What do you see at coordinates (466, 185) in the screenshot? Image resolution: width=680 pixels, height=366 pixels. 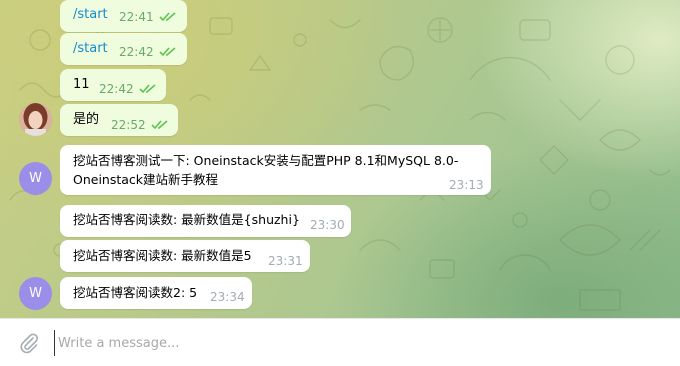 I see `message-time: 23:13` at bounding box center [466, 185].